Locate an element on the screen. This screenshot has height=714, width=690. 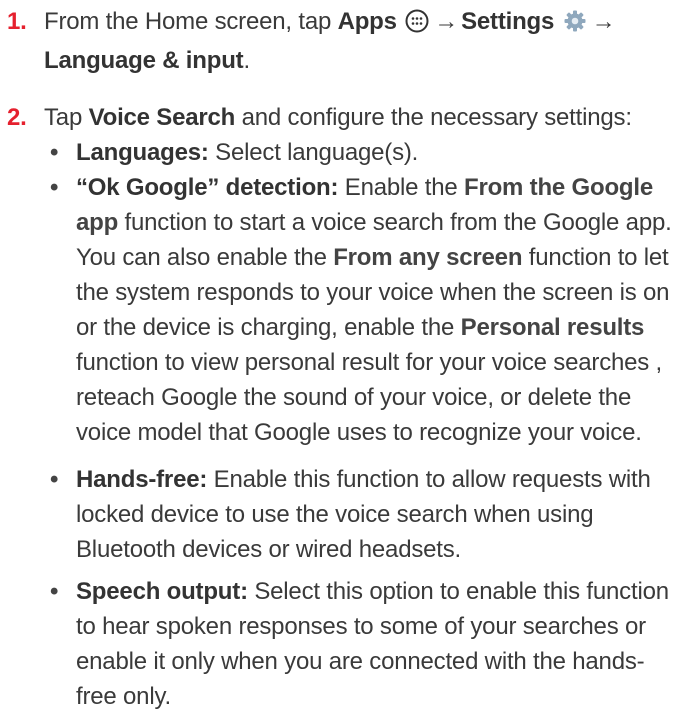
step-number: 2. is located at coordinates (17, 117).